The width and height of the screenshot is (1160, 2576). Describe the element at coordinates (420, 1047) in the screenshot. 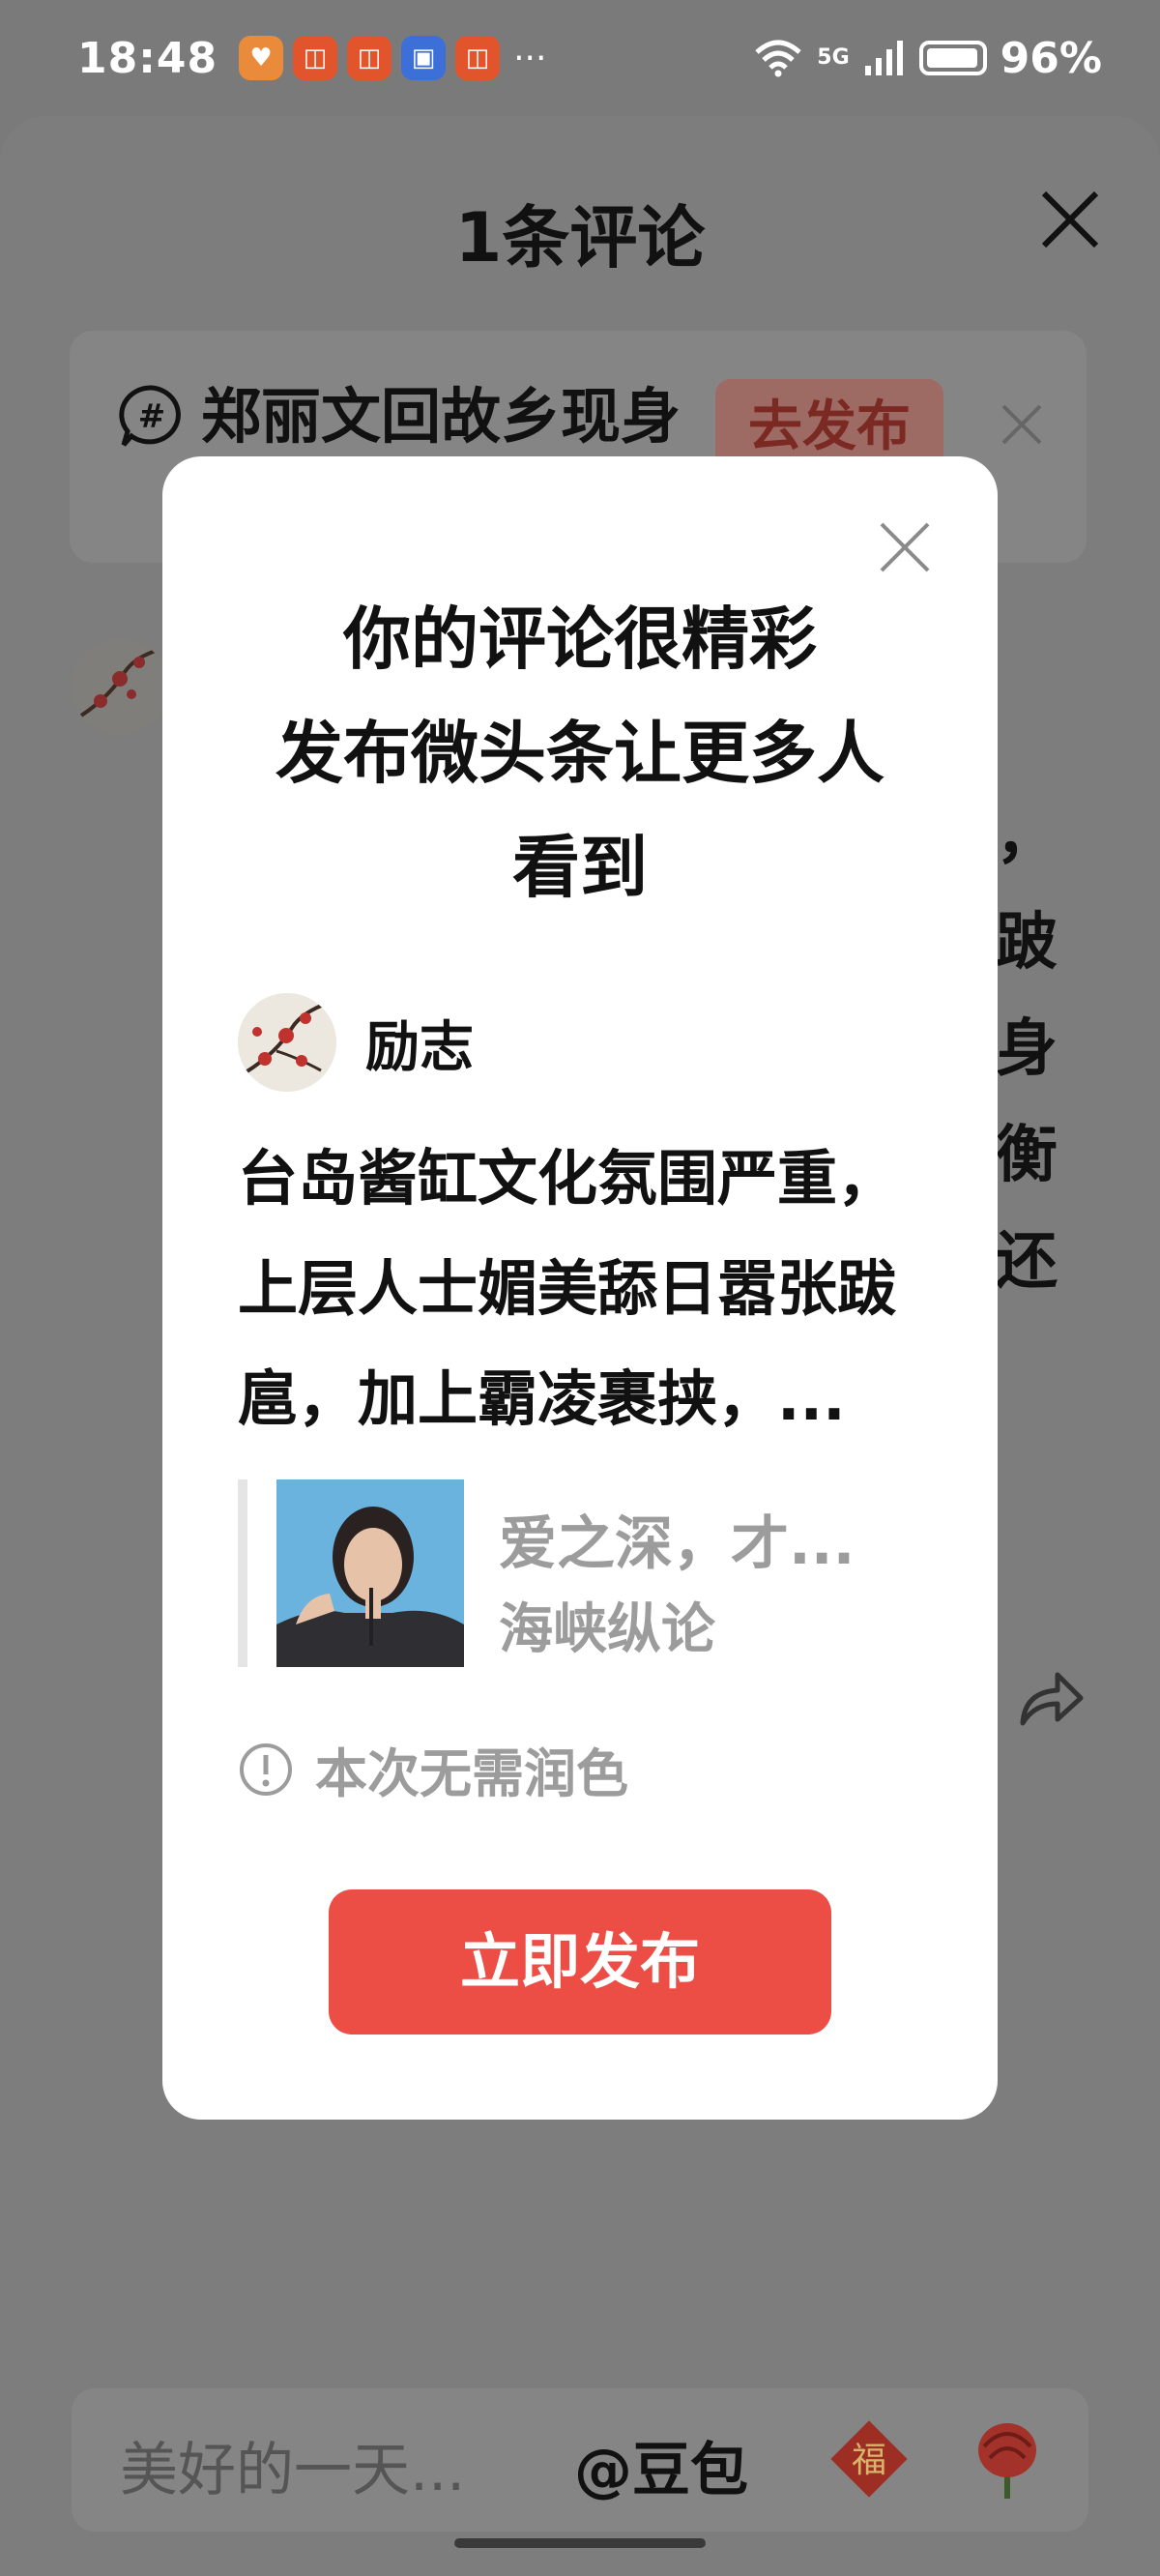

I see `author-name: 励志` at that location.